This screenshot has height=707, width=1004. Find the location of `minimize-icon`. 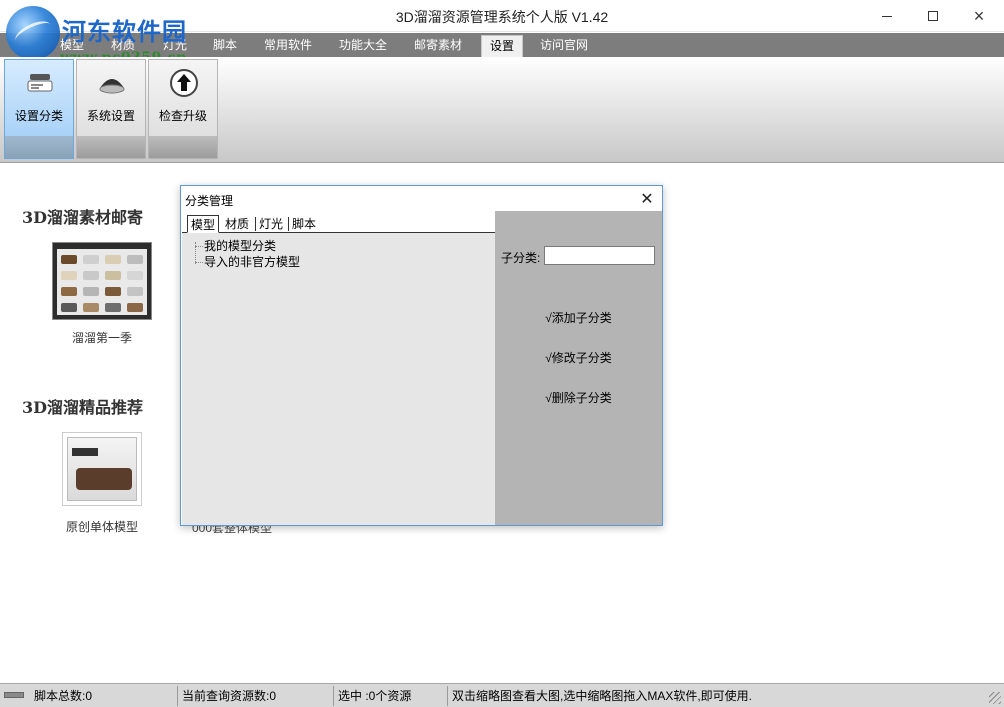

minimize-icon is located at coordinates (887, 16).